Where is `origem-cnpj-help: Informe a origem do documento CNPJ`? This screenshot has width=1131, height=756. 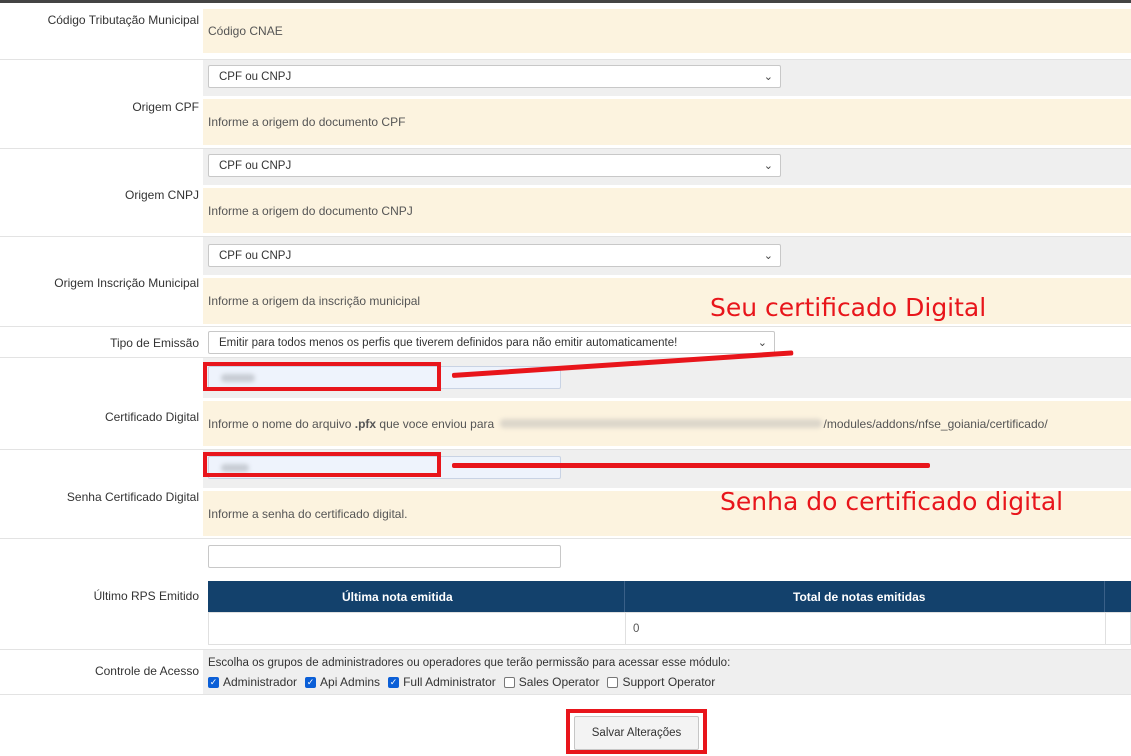 origem-cnpj-help: Informe a origem do documento CNPJ is located at coordinates (667, 210).